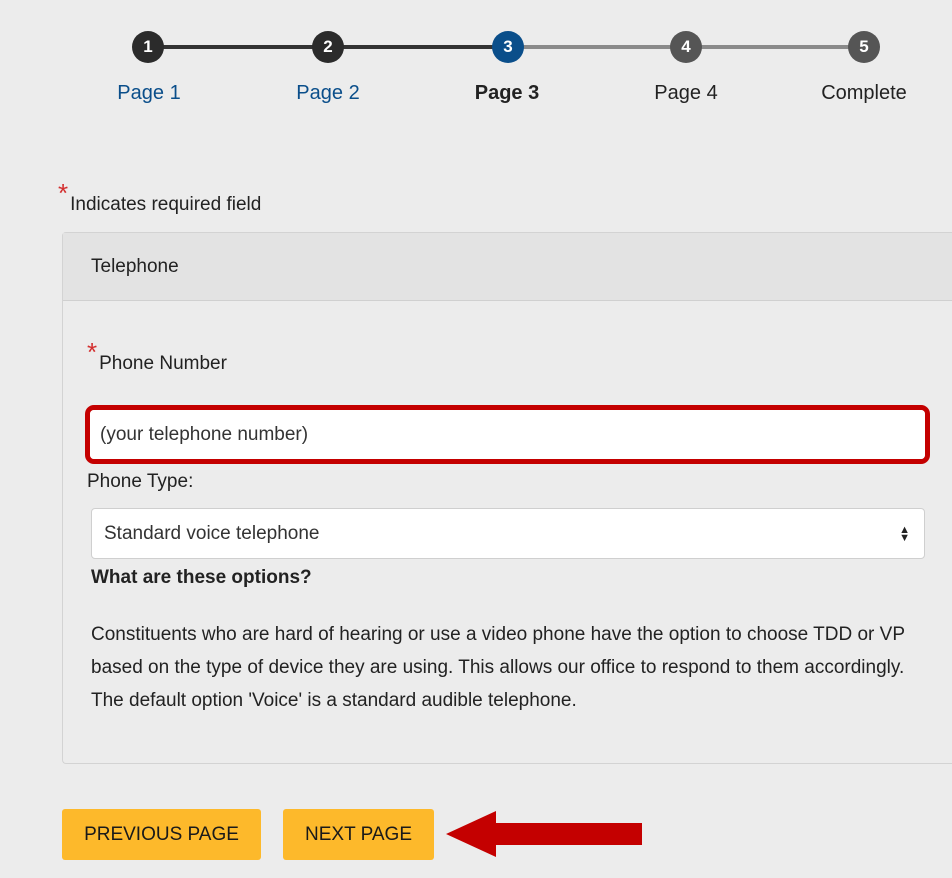 This screenshot has width=952, height=878. I want to click on phone-number-label-text: Phone Number, so click(163, 363).